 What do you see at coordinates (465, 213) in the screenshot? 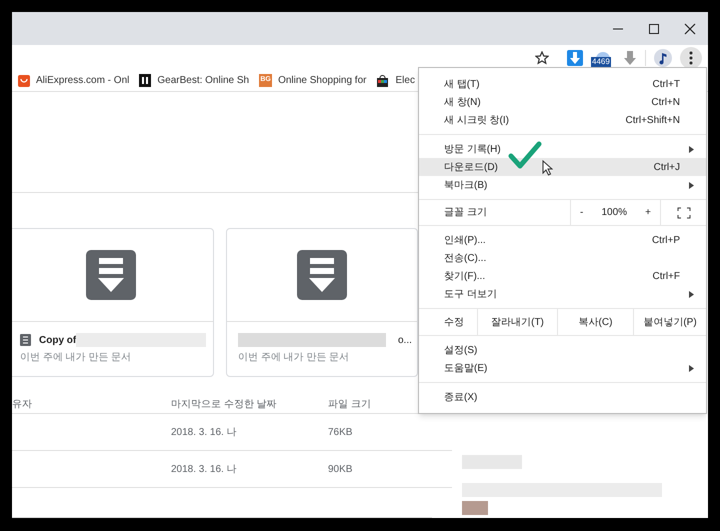
I see `menu-label: 글꼴 크기` at bounding box center [465, 213].